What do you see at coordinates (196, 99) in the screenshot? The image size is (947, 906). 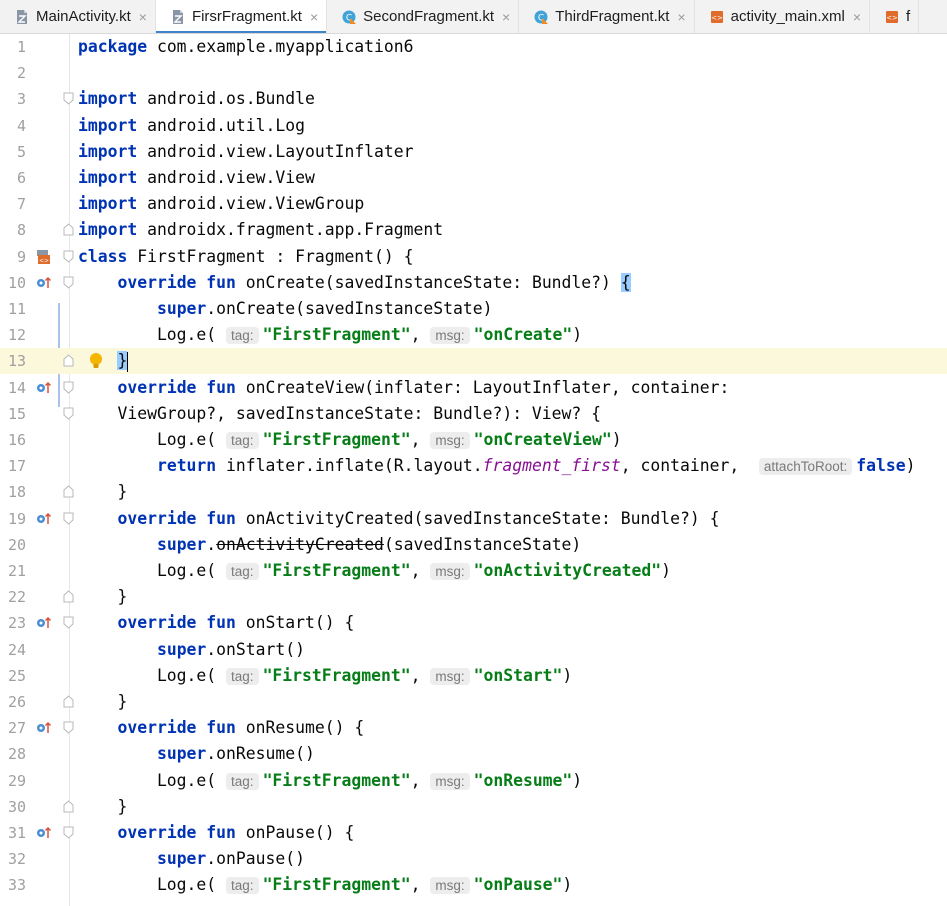 I see `code-text: import android.os.Bundle` at bounding box center [196, 99].